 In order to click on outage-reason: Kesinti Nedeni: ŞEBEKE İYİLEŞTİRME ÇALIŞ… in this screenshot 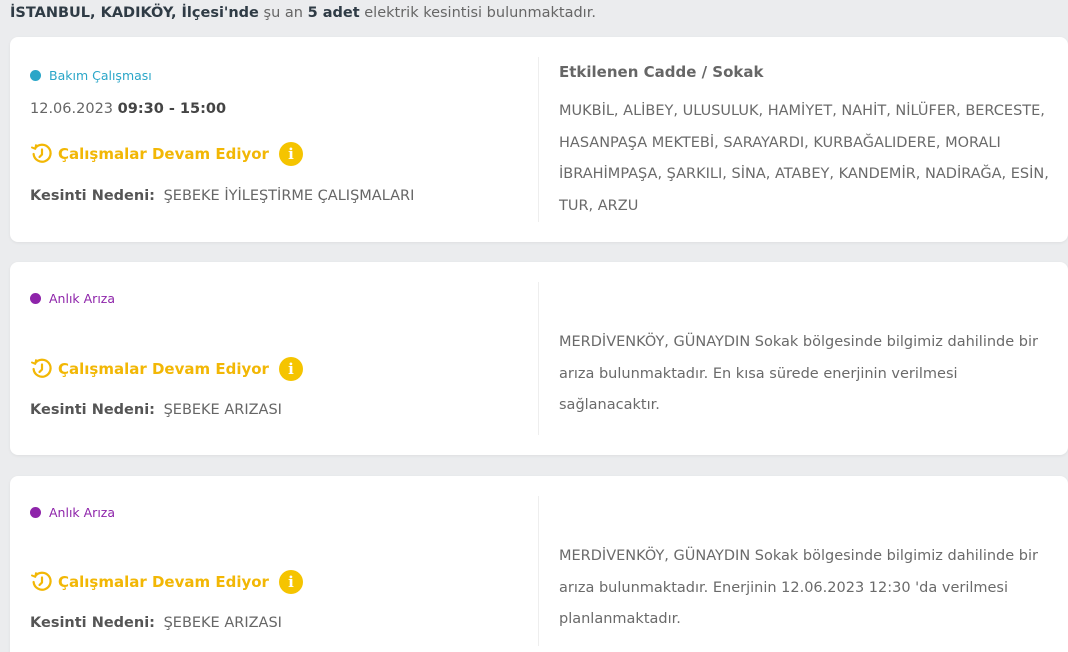, I will do `click(222, 196)`.